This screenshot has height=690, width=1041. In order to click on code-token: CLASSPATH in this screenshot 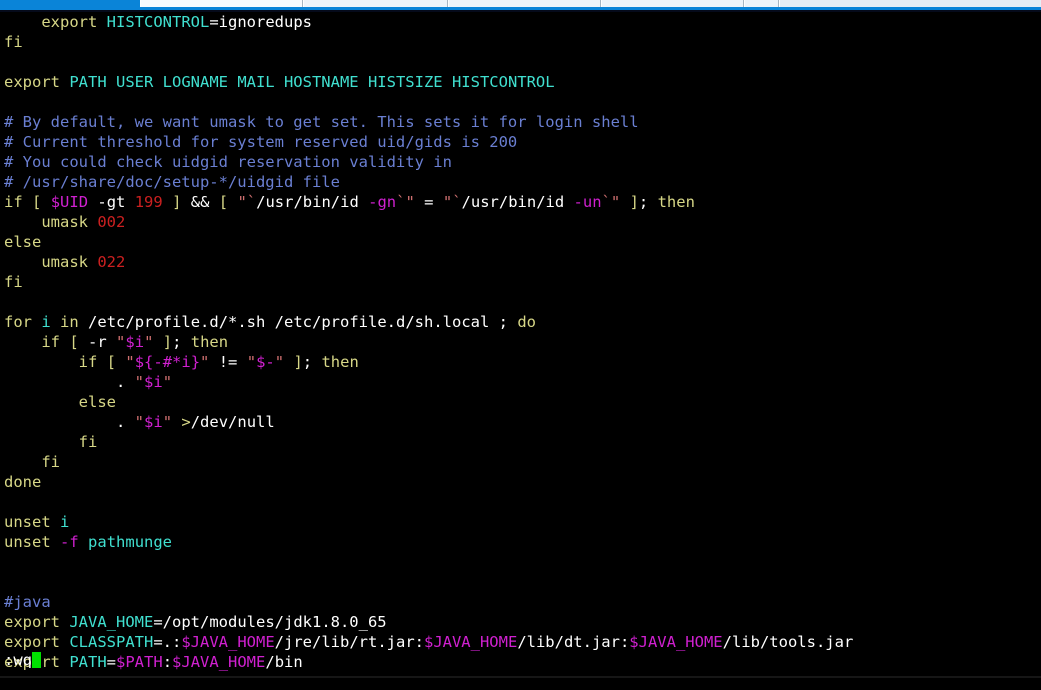, I will do `click(111, 642)`.